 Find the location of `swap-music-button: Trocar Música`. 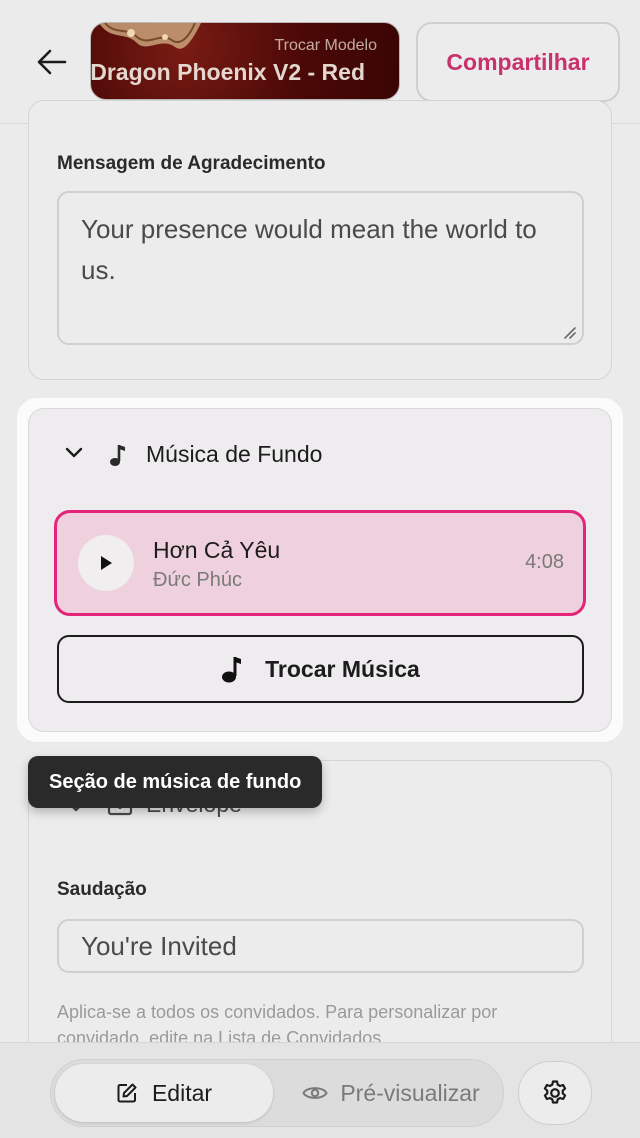

swap-music-button: Trocar Música is located at coordinates (320, 669).